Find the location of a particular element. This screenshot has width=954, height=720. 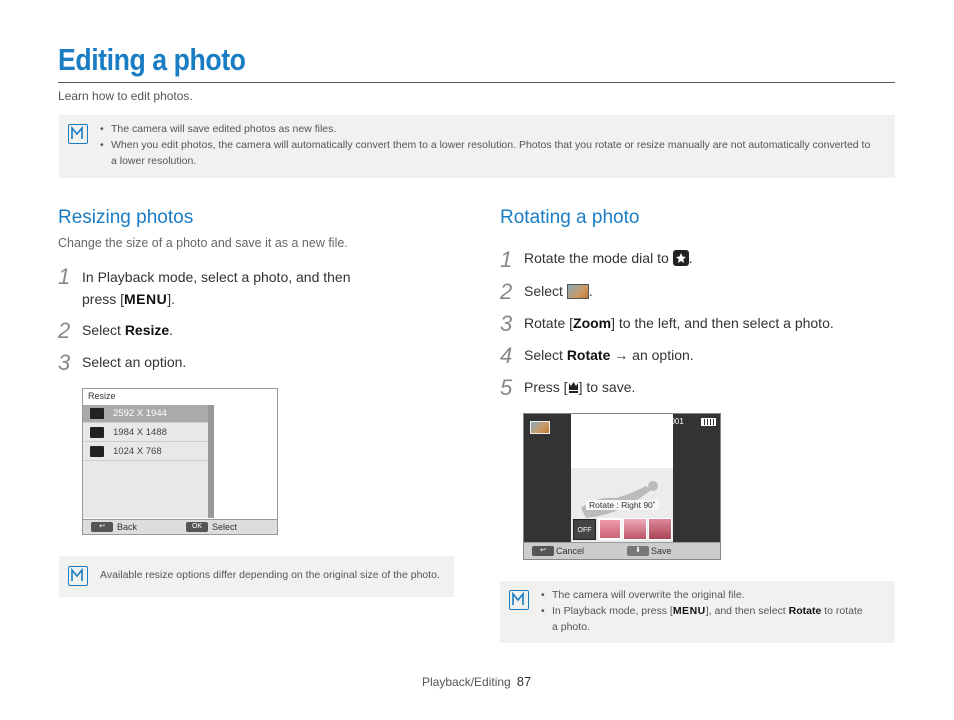

step-number: 3 is located at coordinates (506, 323).